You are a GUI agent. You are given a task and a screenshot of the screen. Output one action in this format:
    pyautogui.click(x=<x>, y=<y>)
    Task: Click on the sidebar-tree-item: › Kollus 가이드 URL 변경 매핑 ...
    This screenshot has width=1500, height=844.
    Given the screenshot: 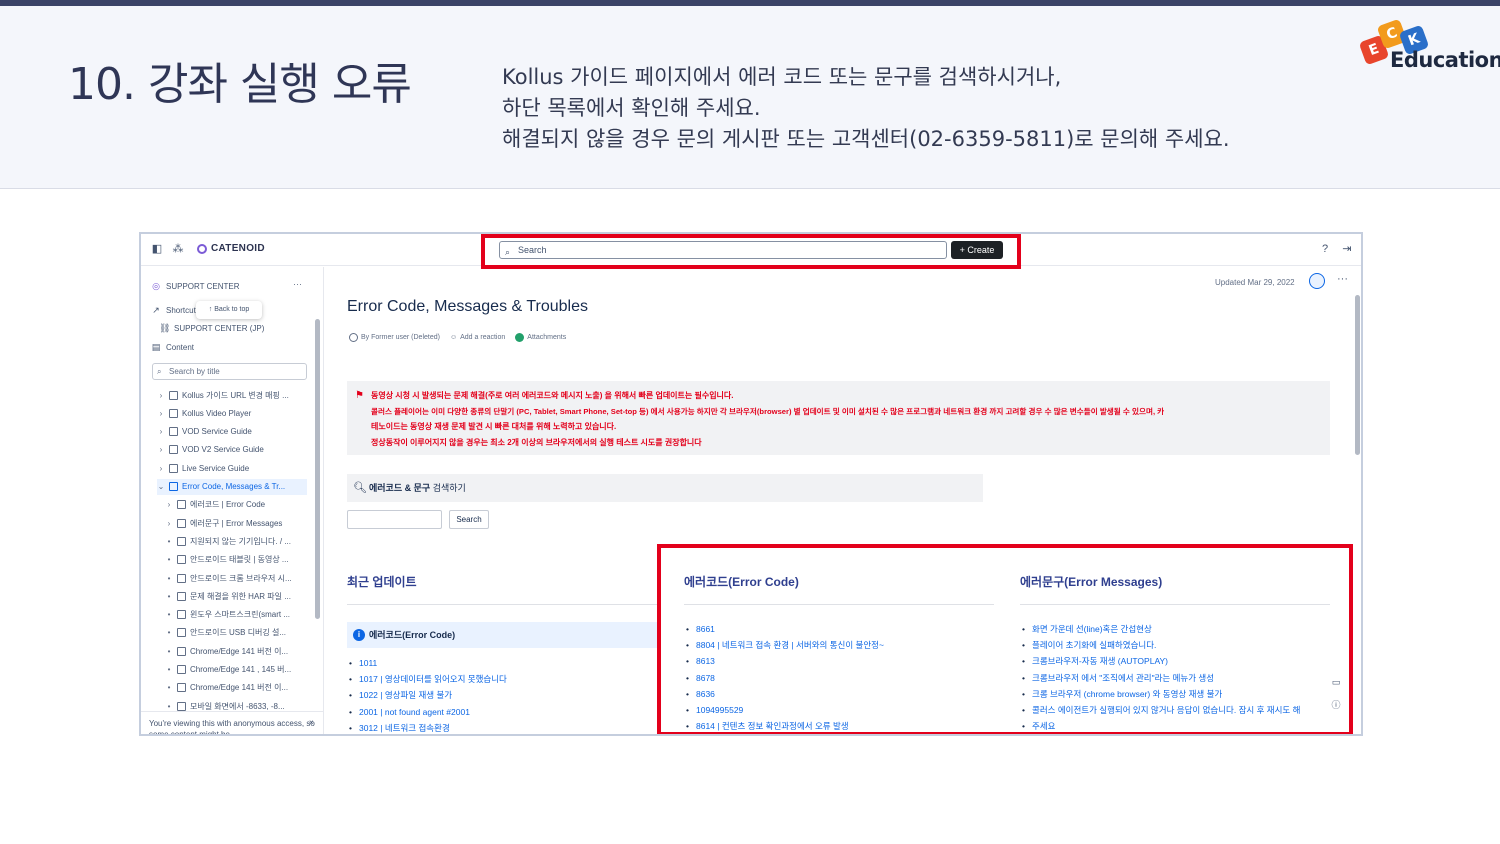 What is the action you would take?
    pyautogui.click(x=232, y=395)
    